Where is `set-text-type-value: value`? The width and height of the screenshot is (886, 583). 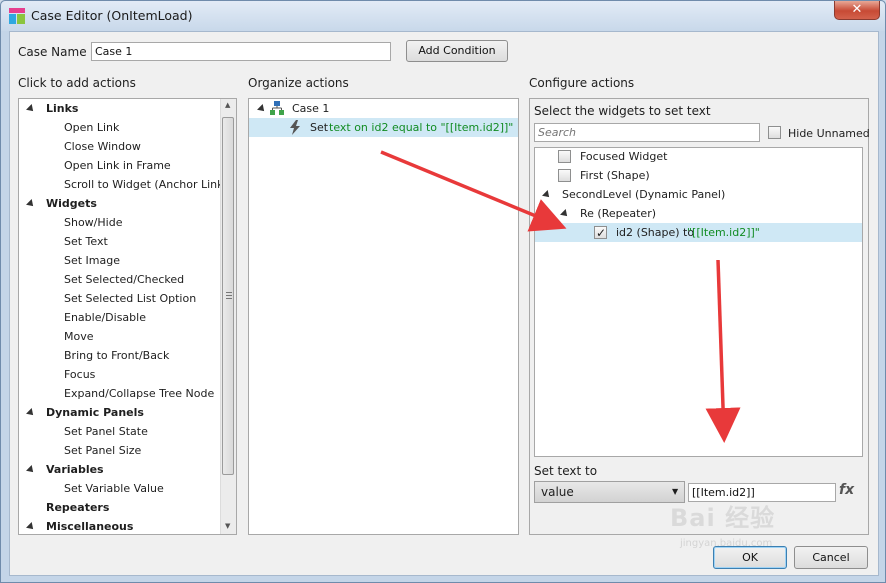 set-text-type-value: value is located at coordinates (557, 492).